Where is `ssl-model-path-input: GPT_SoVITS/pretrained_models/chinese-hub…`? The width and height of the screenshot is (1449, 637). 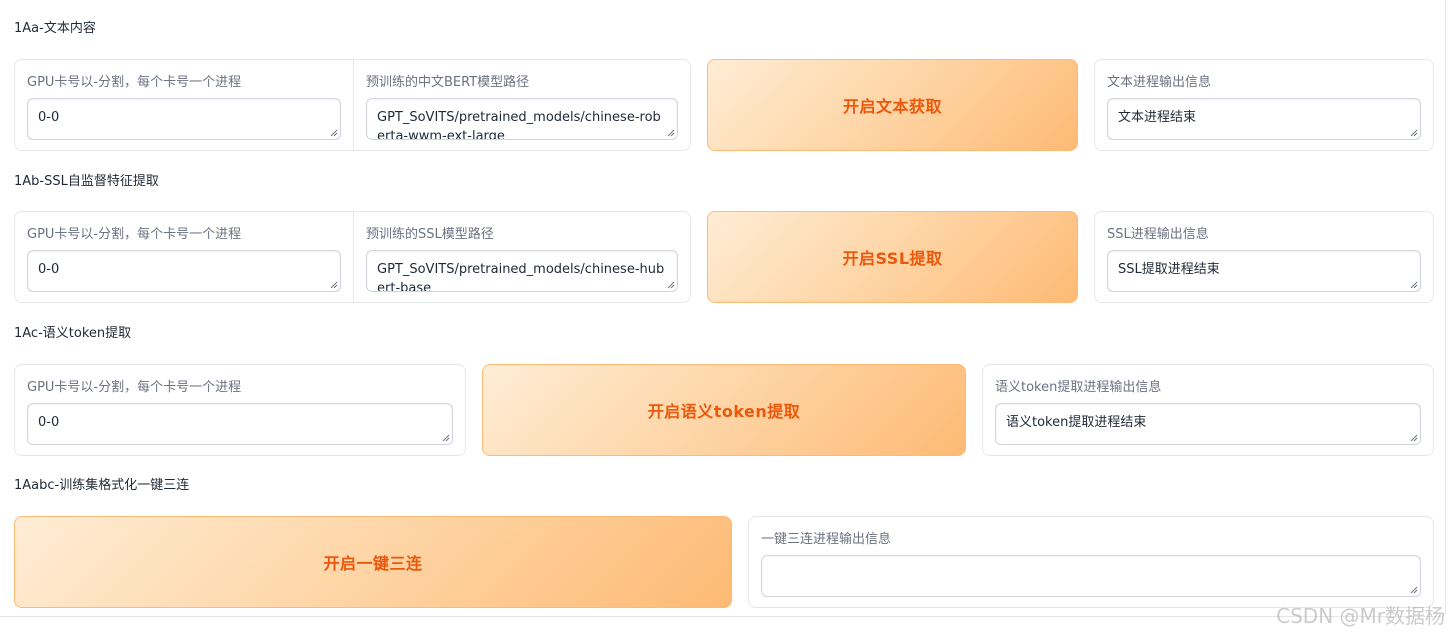
ssl-model-path-input: GPT_SoVITS/pretrained_models/chinese-hub… is located at coordinates (522, 271).